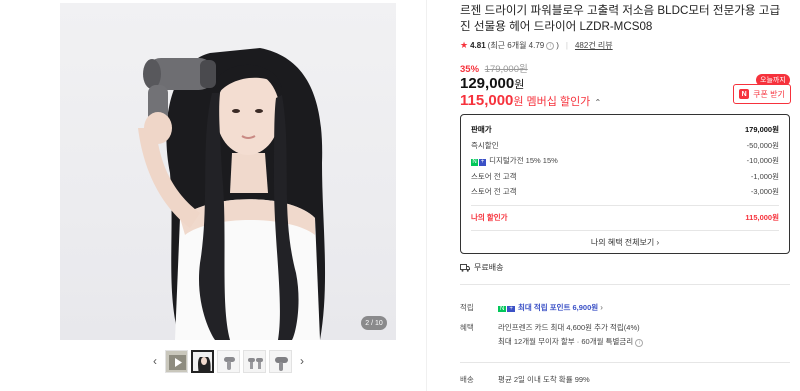  What do you see at coordinates (426, 195) in the screenshot?
I see `column-divider` at bounding box center [426, 195].